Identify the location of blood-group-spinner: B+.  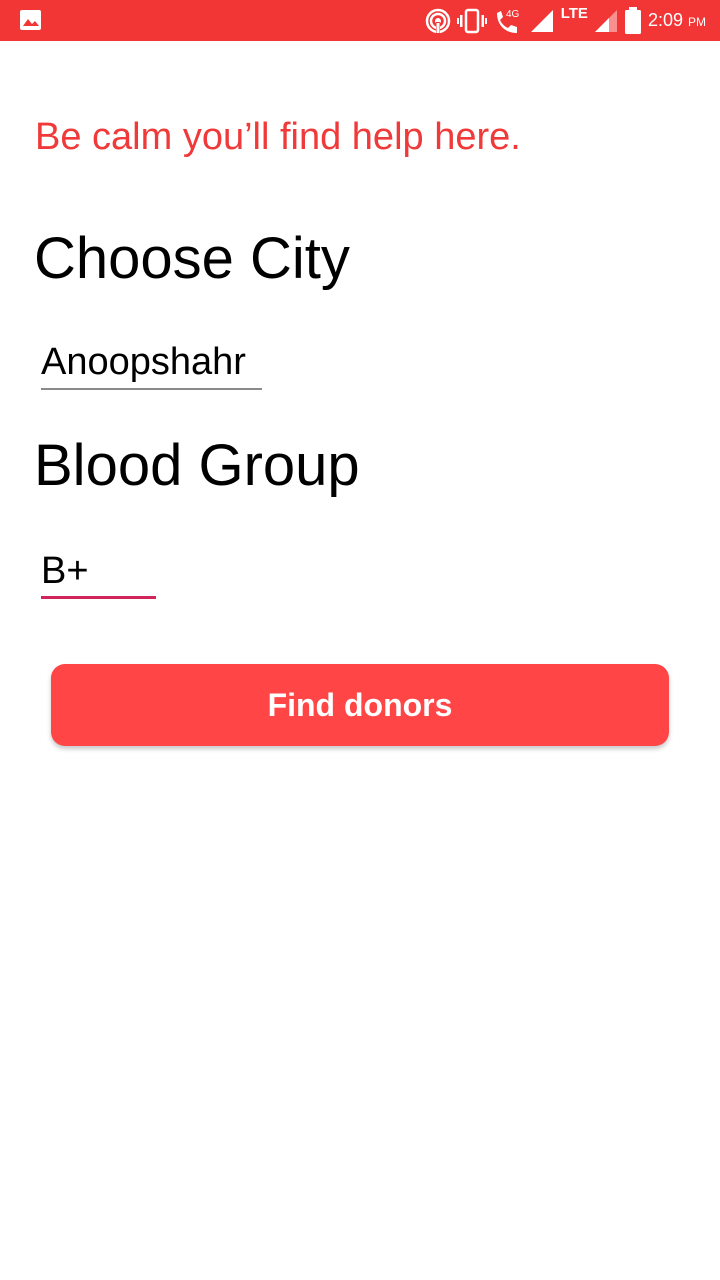
(98, 574).